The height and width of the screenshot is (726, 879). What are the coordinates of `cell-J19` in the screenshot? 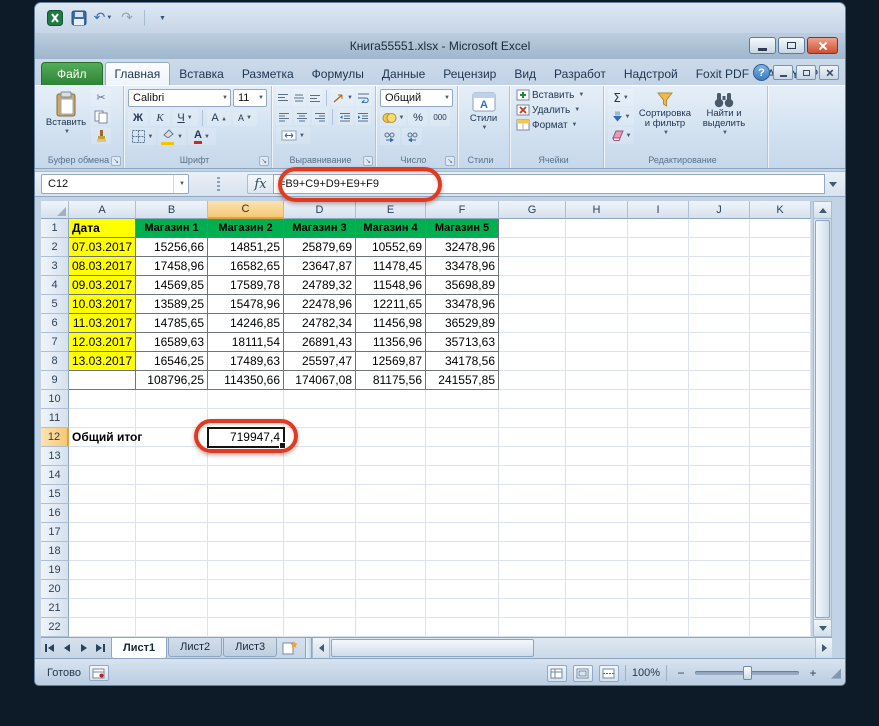 It's located at (719, 570).